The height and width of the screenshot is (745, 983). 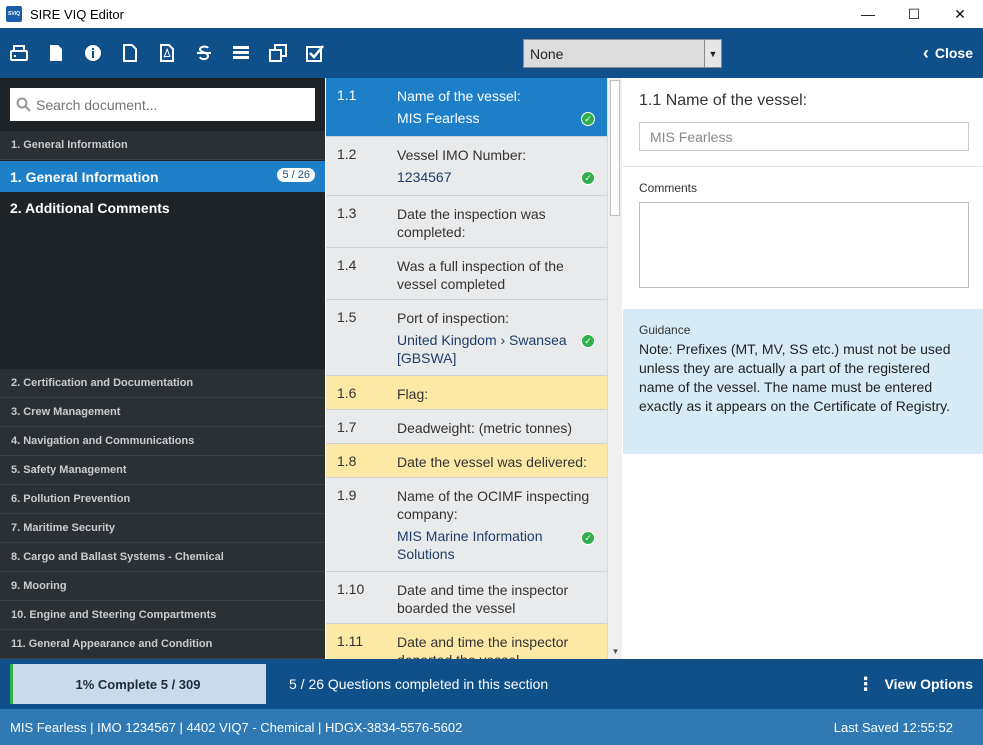 What do you see at coordinates (492, 462) in the screenshot?
I see `question-text: Date the vessel was delivered:` at bounding box center [492, 462].